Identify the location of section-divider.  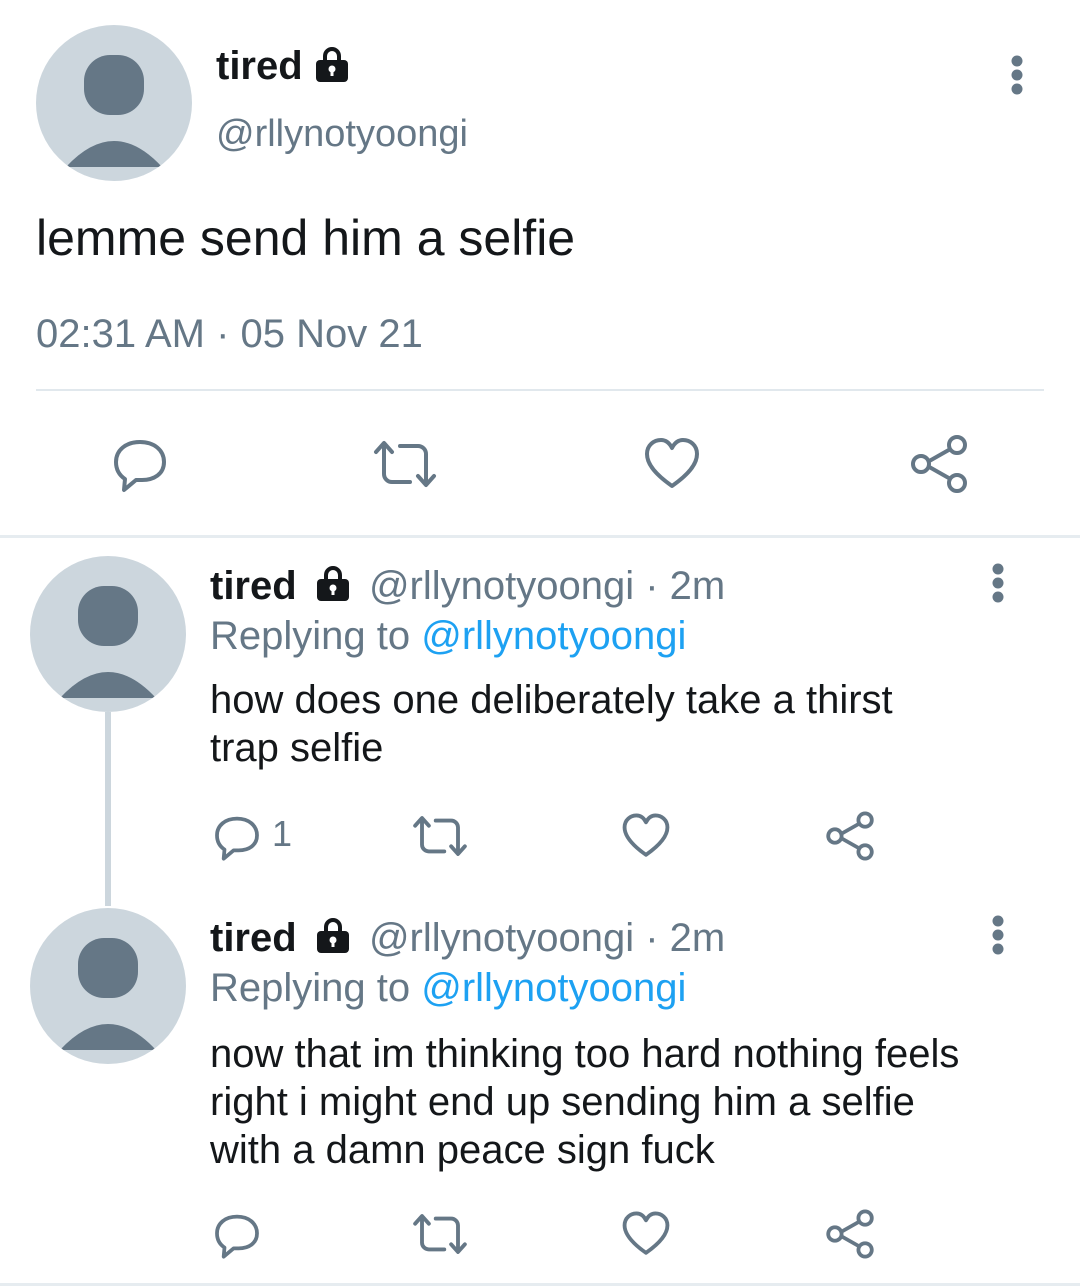
(540, 536).